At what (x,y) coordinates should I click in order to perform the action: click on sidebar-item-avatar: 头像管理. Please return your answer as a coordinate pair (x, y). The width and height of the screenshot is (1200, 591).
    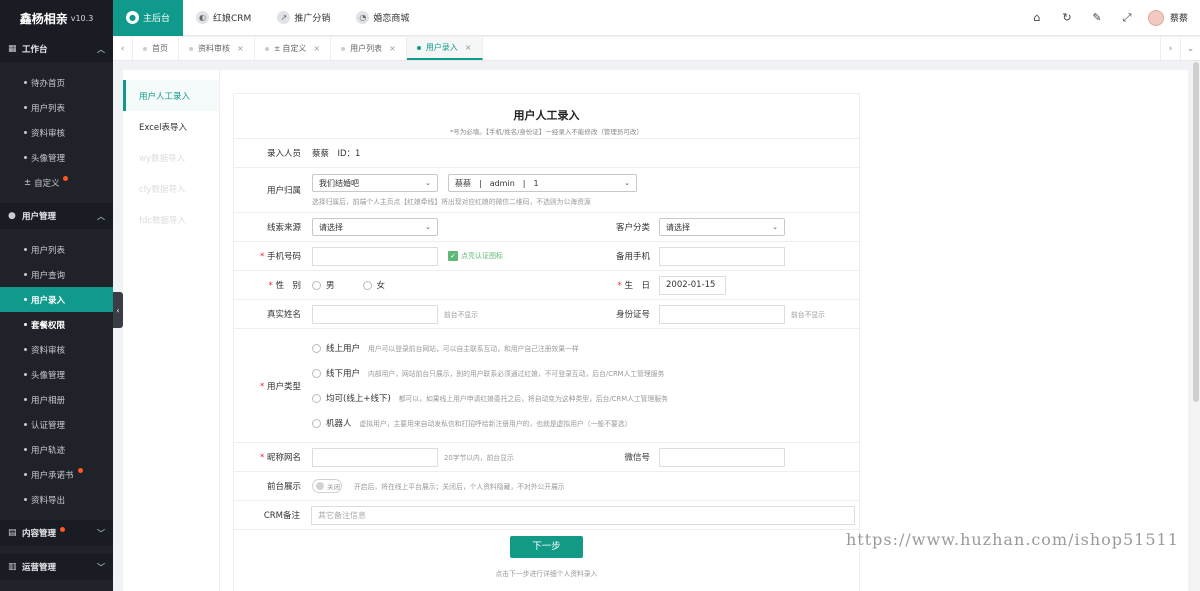
    Looking at the image, I should click on (56, 157).